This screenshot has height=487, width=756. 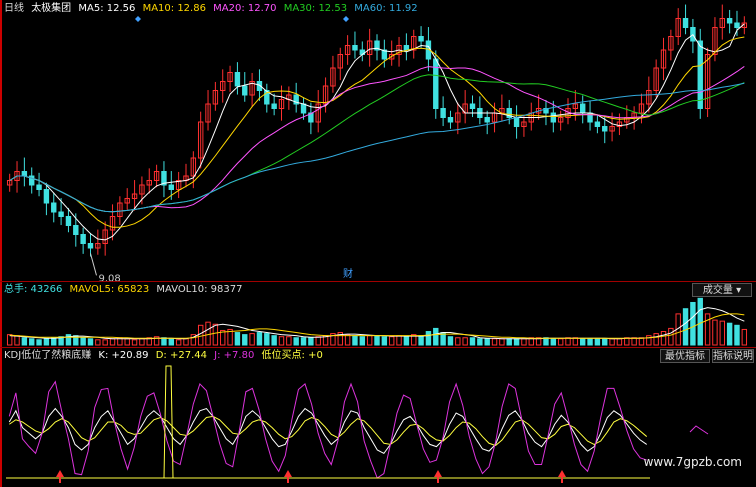 I want to click on low-price-label: 9.08, so click(x=109, y=278).